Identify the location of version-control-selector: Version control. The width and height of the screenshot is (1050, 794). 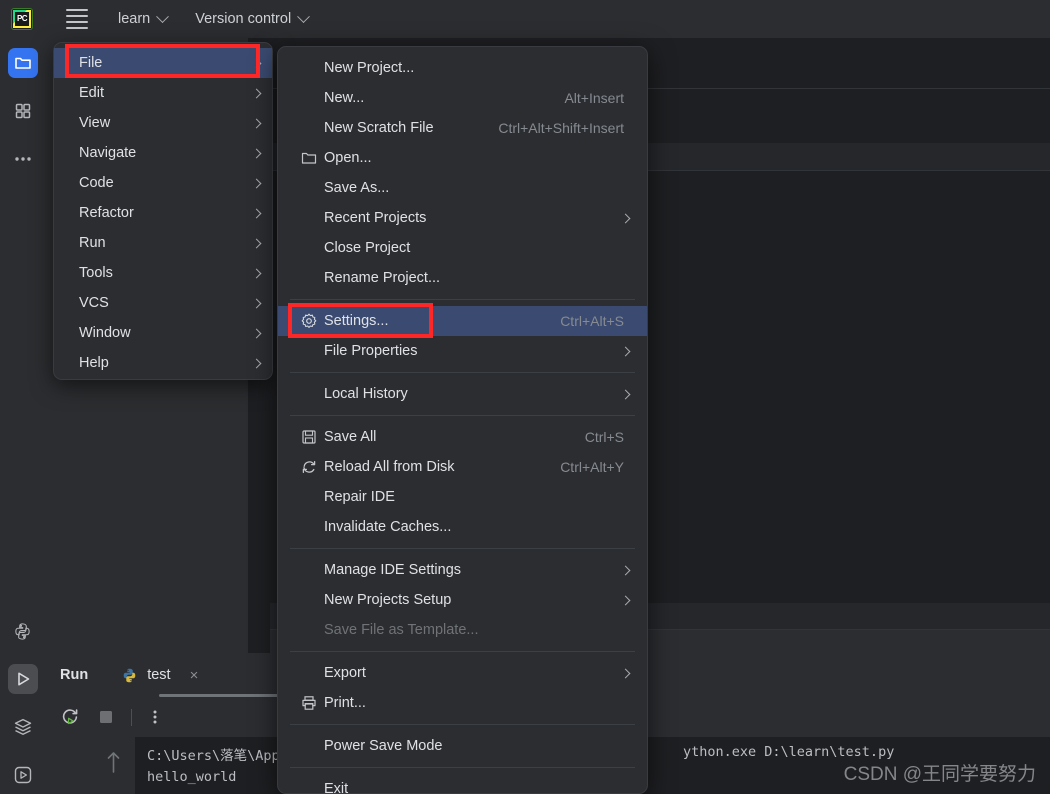
(253, 18).